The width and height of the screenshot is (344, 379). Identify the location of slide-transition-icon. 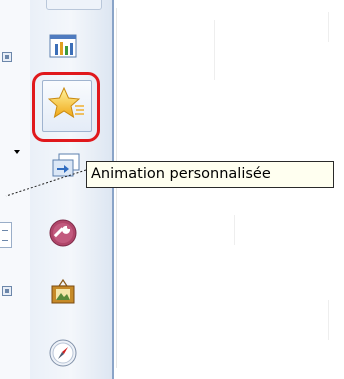
(66, 166).